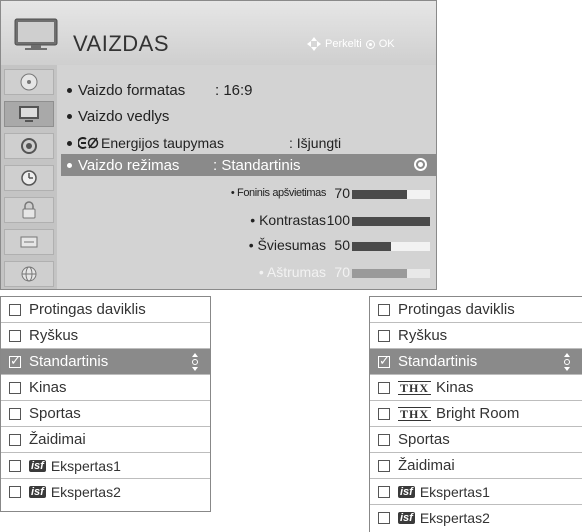 The image size is (582, 532). Describe the element at coordinates (234, 90) in the screenshot. I see `picture-format-value: : 16:9` at that location.